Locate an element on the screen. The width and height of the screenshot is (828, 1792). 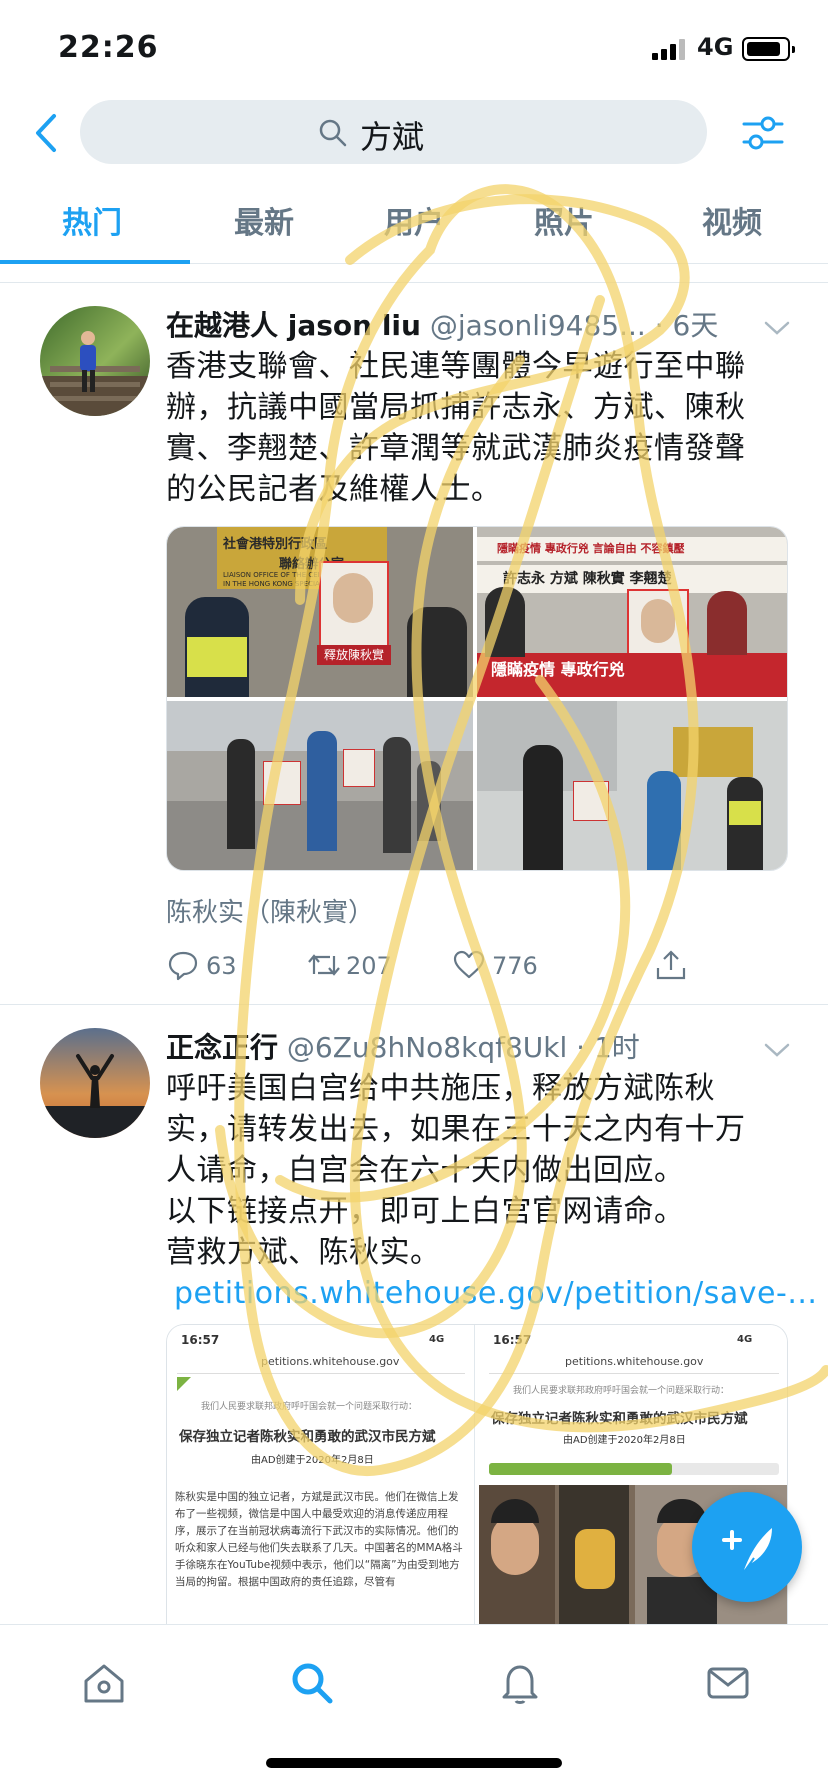
home-indicator is located at coordinates (414, 1763).